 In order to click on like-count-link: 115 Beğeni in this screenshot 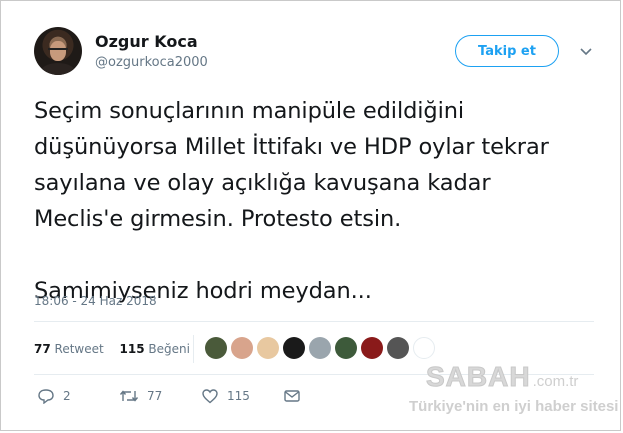, I will do `click(155, 349)`.